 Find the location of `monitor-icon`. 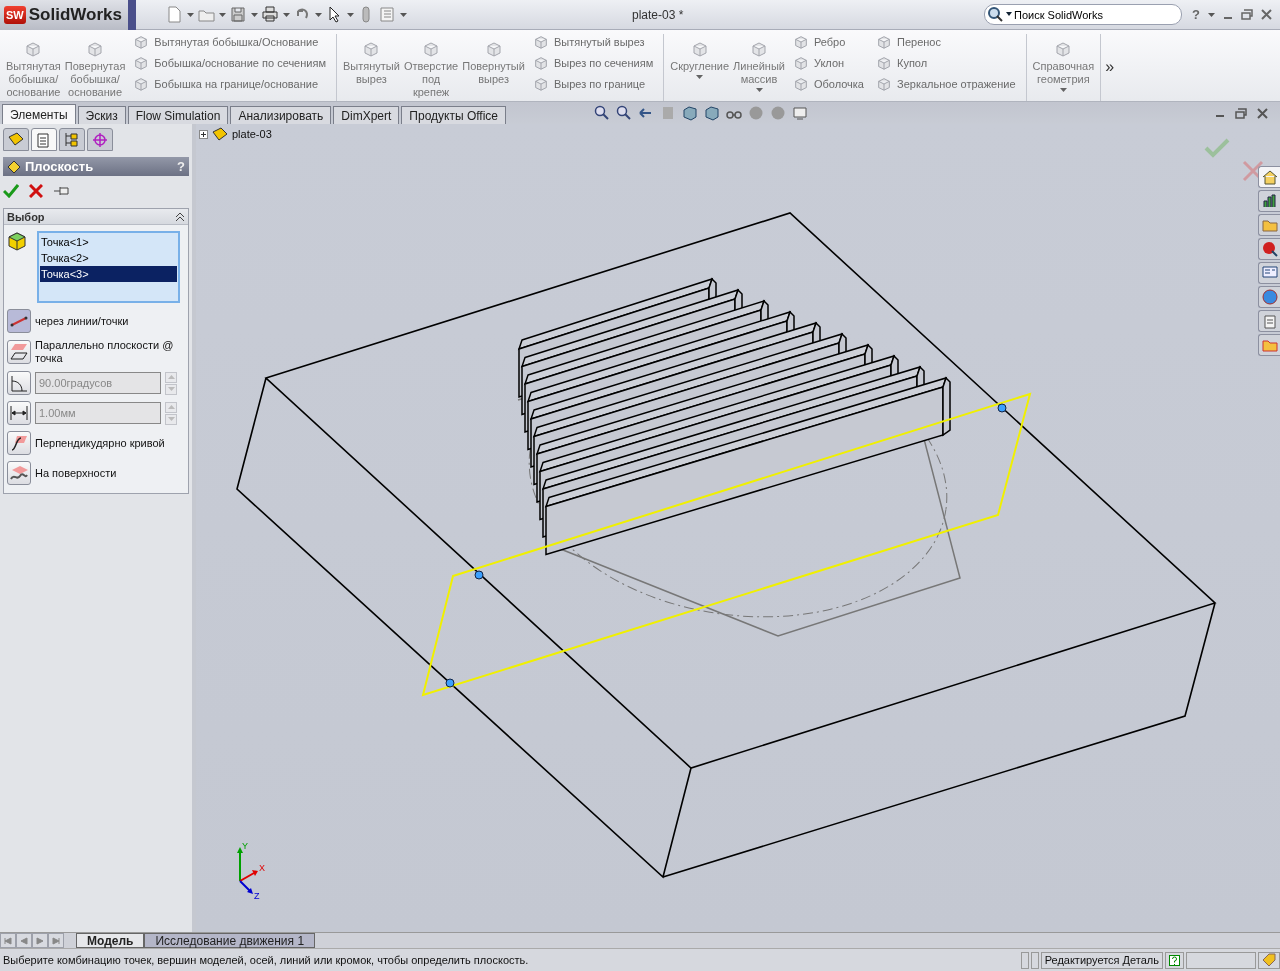

monitor-icon is located at coordinates (800, 113).